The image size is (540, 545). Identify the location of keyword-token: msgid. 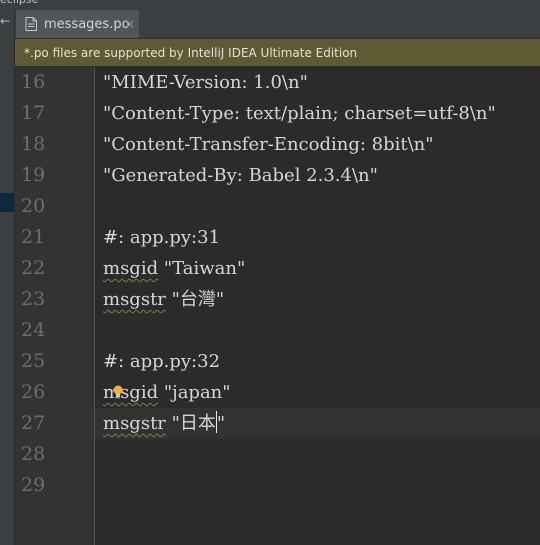
(131, 268).